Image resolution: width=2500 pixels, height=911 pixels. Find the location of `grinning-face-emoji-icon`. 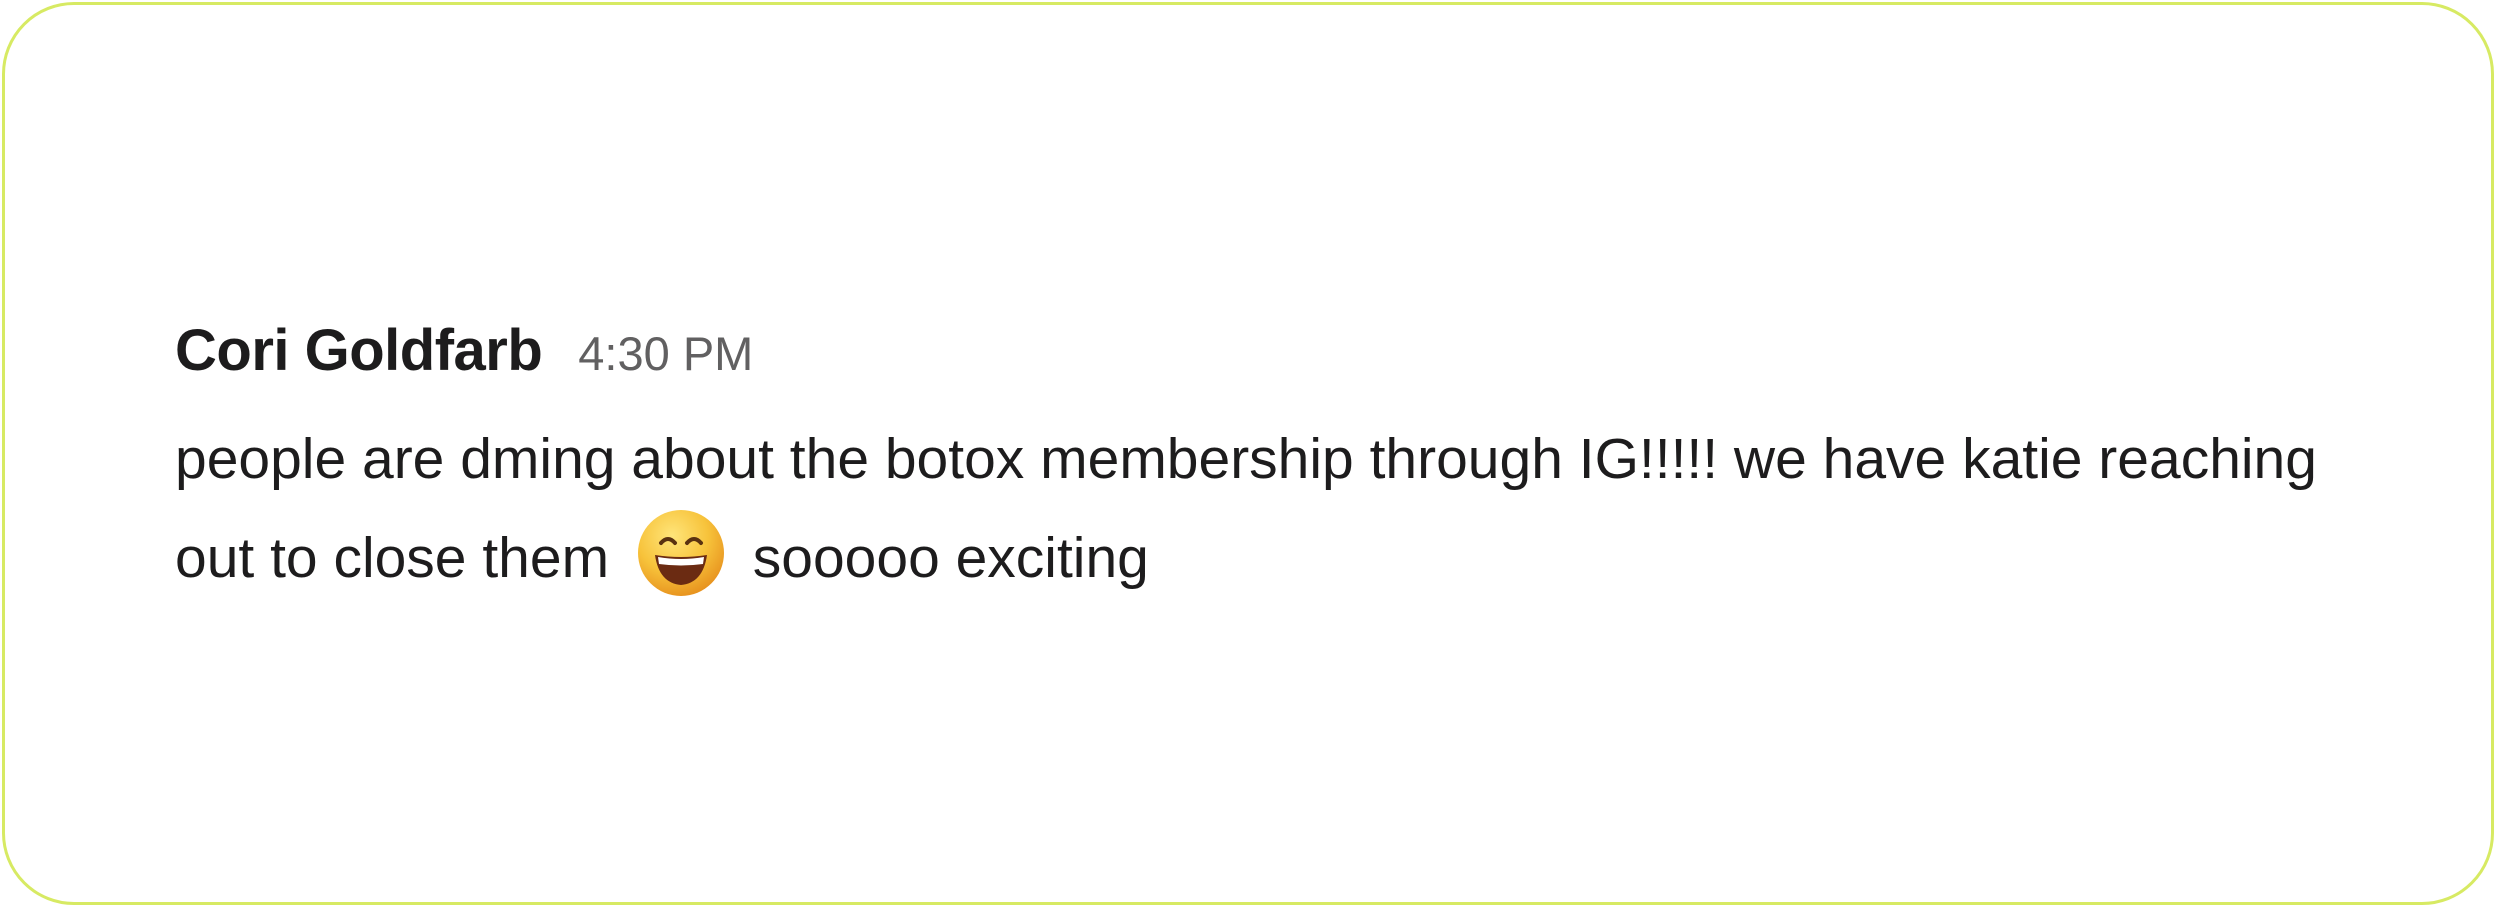

grinning-face-emoji-icon is located at coordinates (681, 553).